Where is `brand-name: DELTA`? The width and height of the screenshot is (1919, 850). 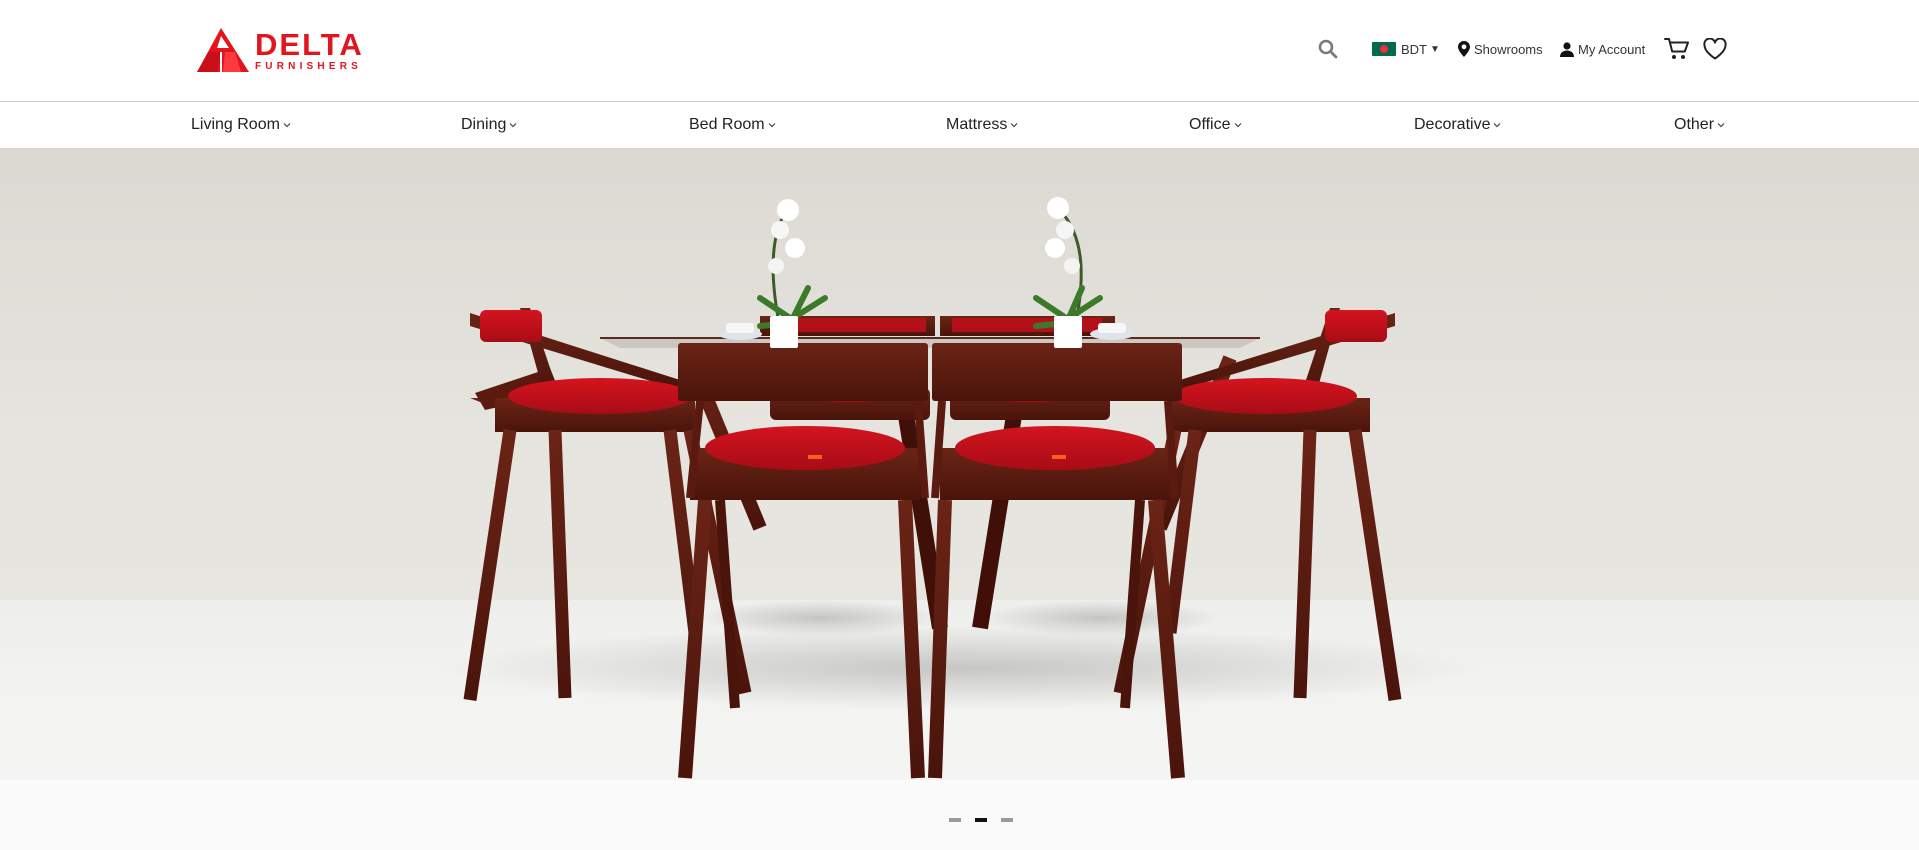 brand-name: DELTA is located at coordinates (309, 44).